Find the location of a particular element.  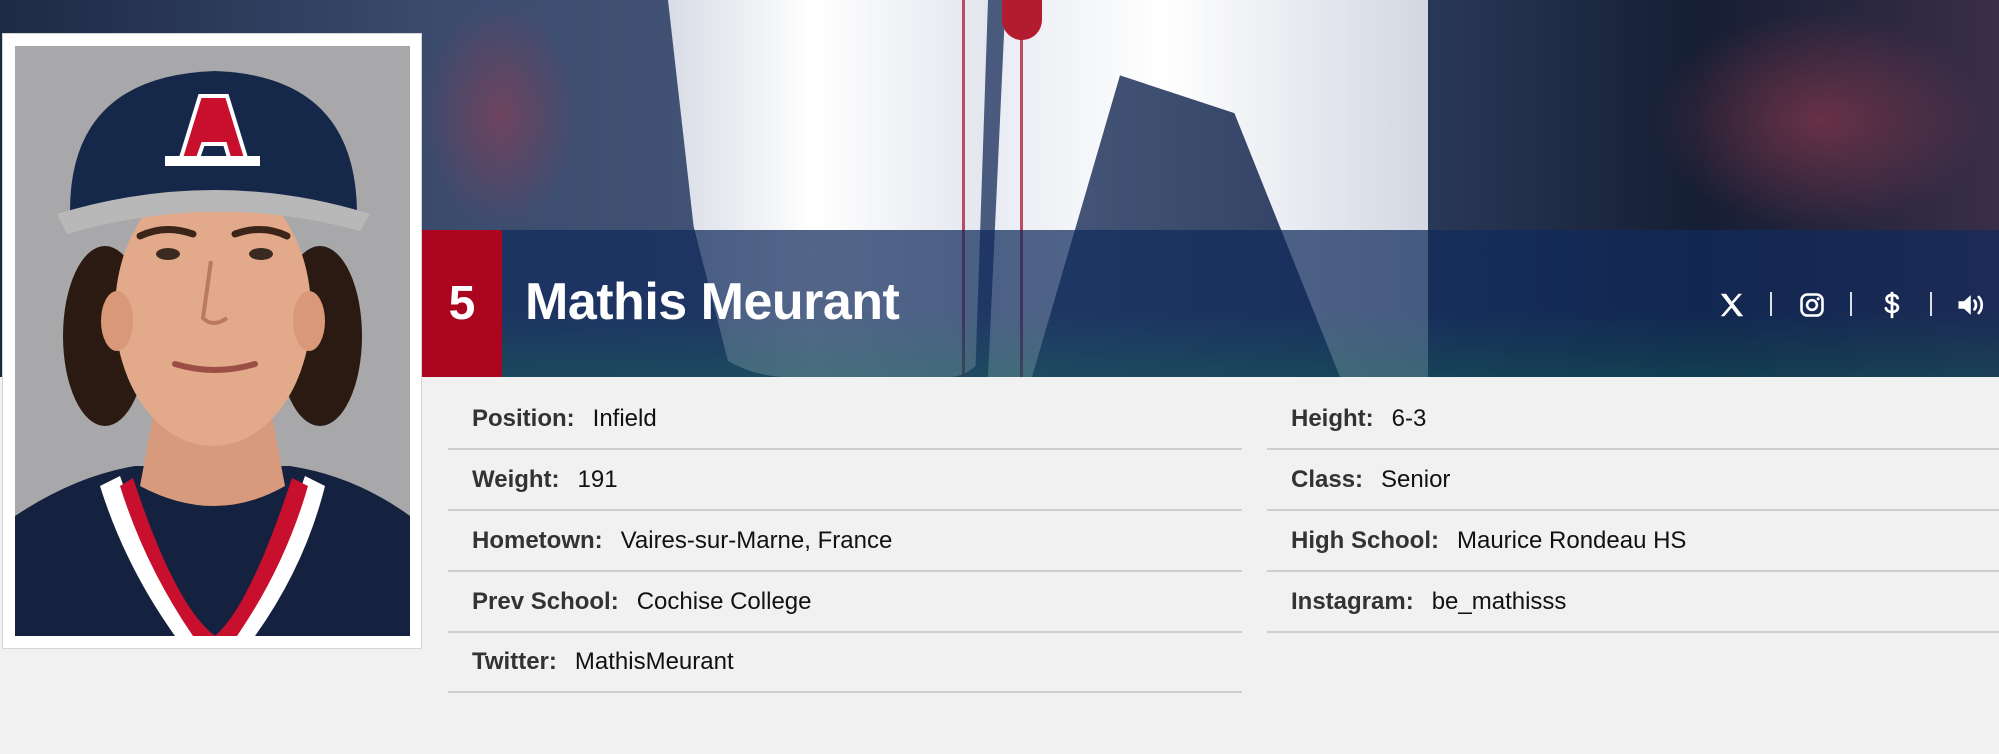

instagram-handle: be_mathisss is located at coordinates (1499, 602).